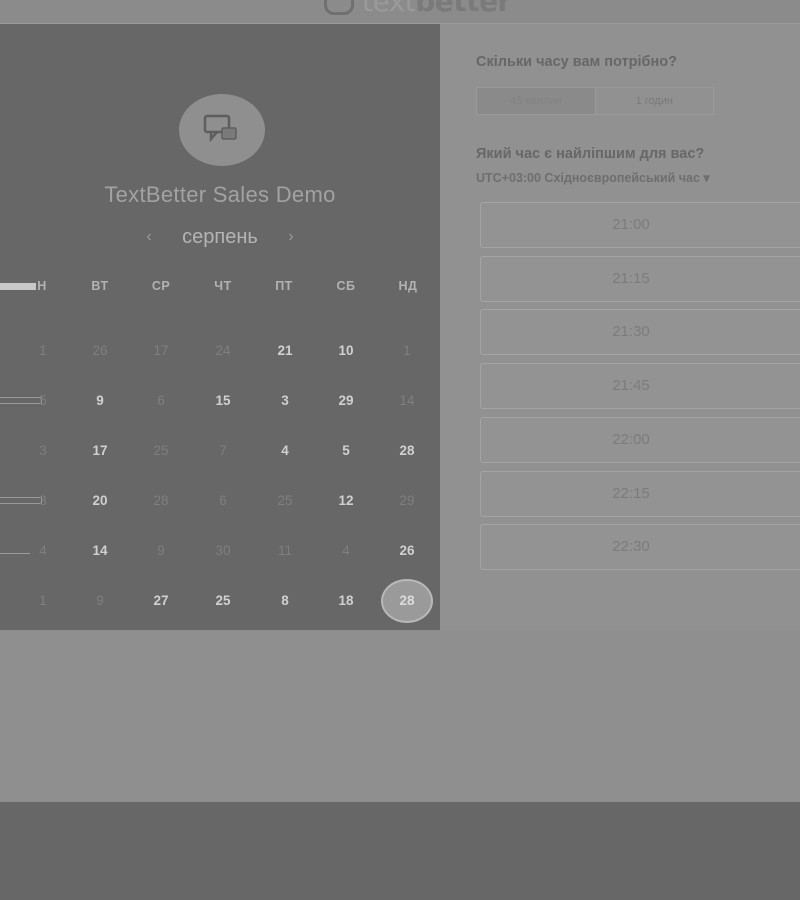  Describe the element at coordinates (100, 501) in the screenshot. I see `calendar-day-available: 20` at that location.